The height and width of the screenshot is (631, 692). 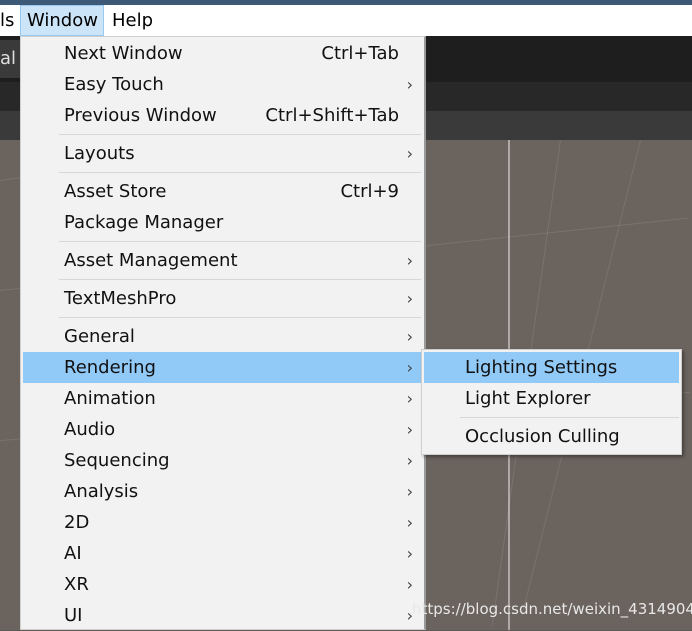 I want to click on menu-item-sequencing: Sequencing ›, so click(x=223, y=460).